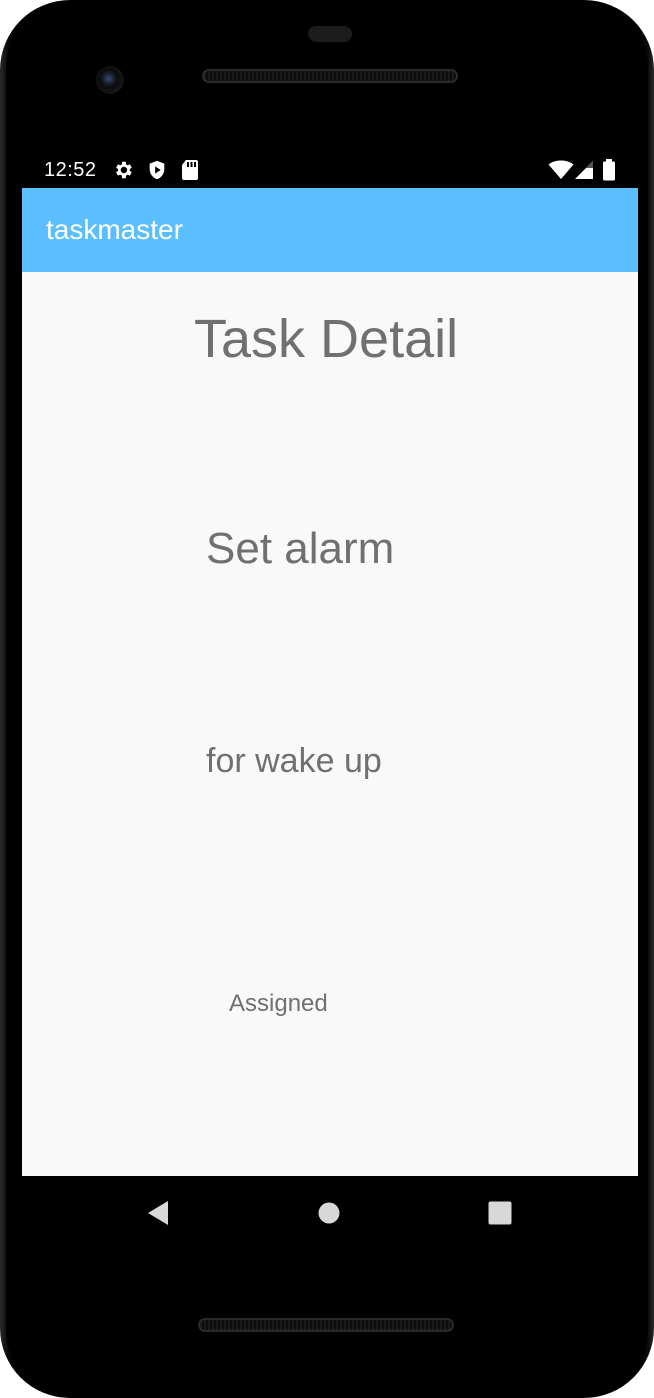  What do you see at coordinates (561, 172) in the screenshot?
I see `wifi-icon` at bounding box center [561, 172].